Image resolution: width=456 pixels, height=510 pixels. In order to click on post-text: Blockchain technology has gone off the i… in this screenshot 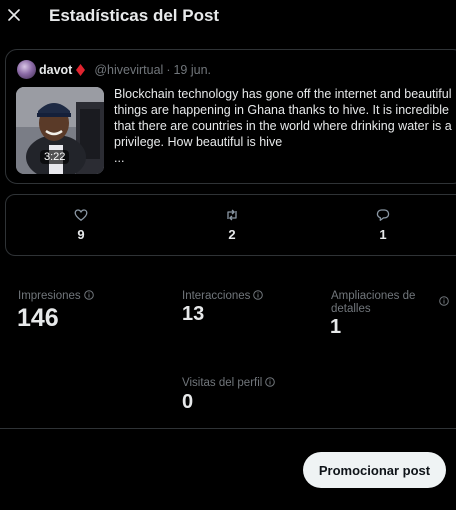, I will do `click(283, 118)`.